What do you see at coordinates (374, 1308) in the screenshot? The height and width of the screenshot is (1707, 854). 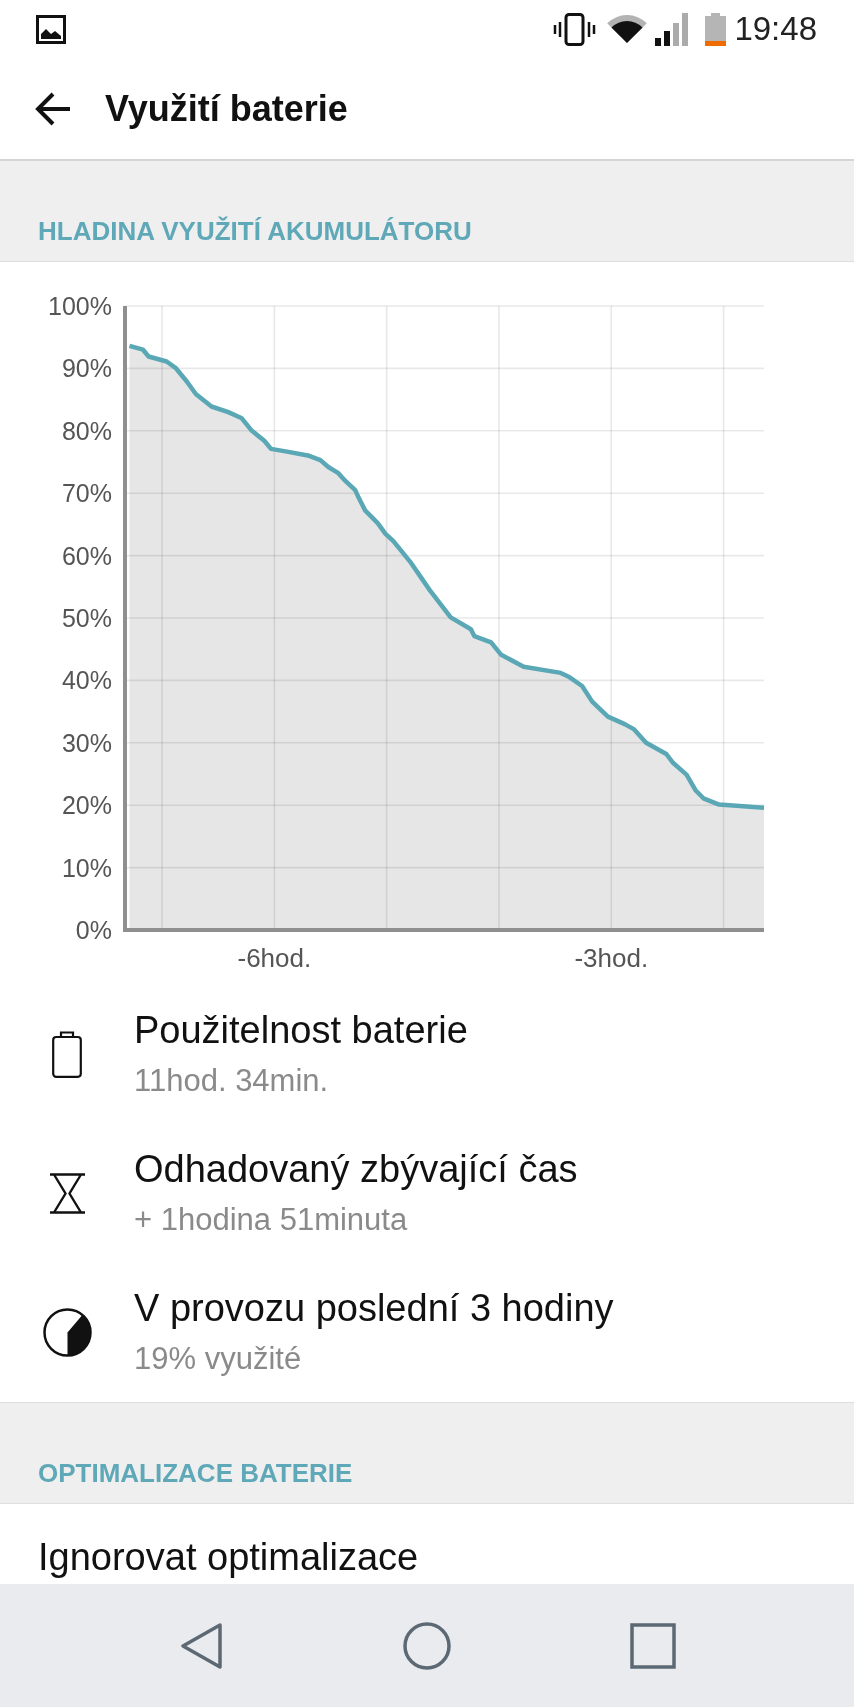 I see `list-item-title: V provozu poslední 3 hodiny` at bounding box center [374, 1308].